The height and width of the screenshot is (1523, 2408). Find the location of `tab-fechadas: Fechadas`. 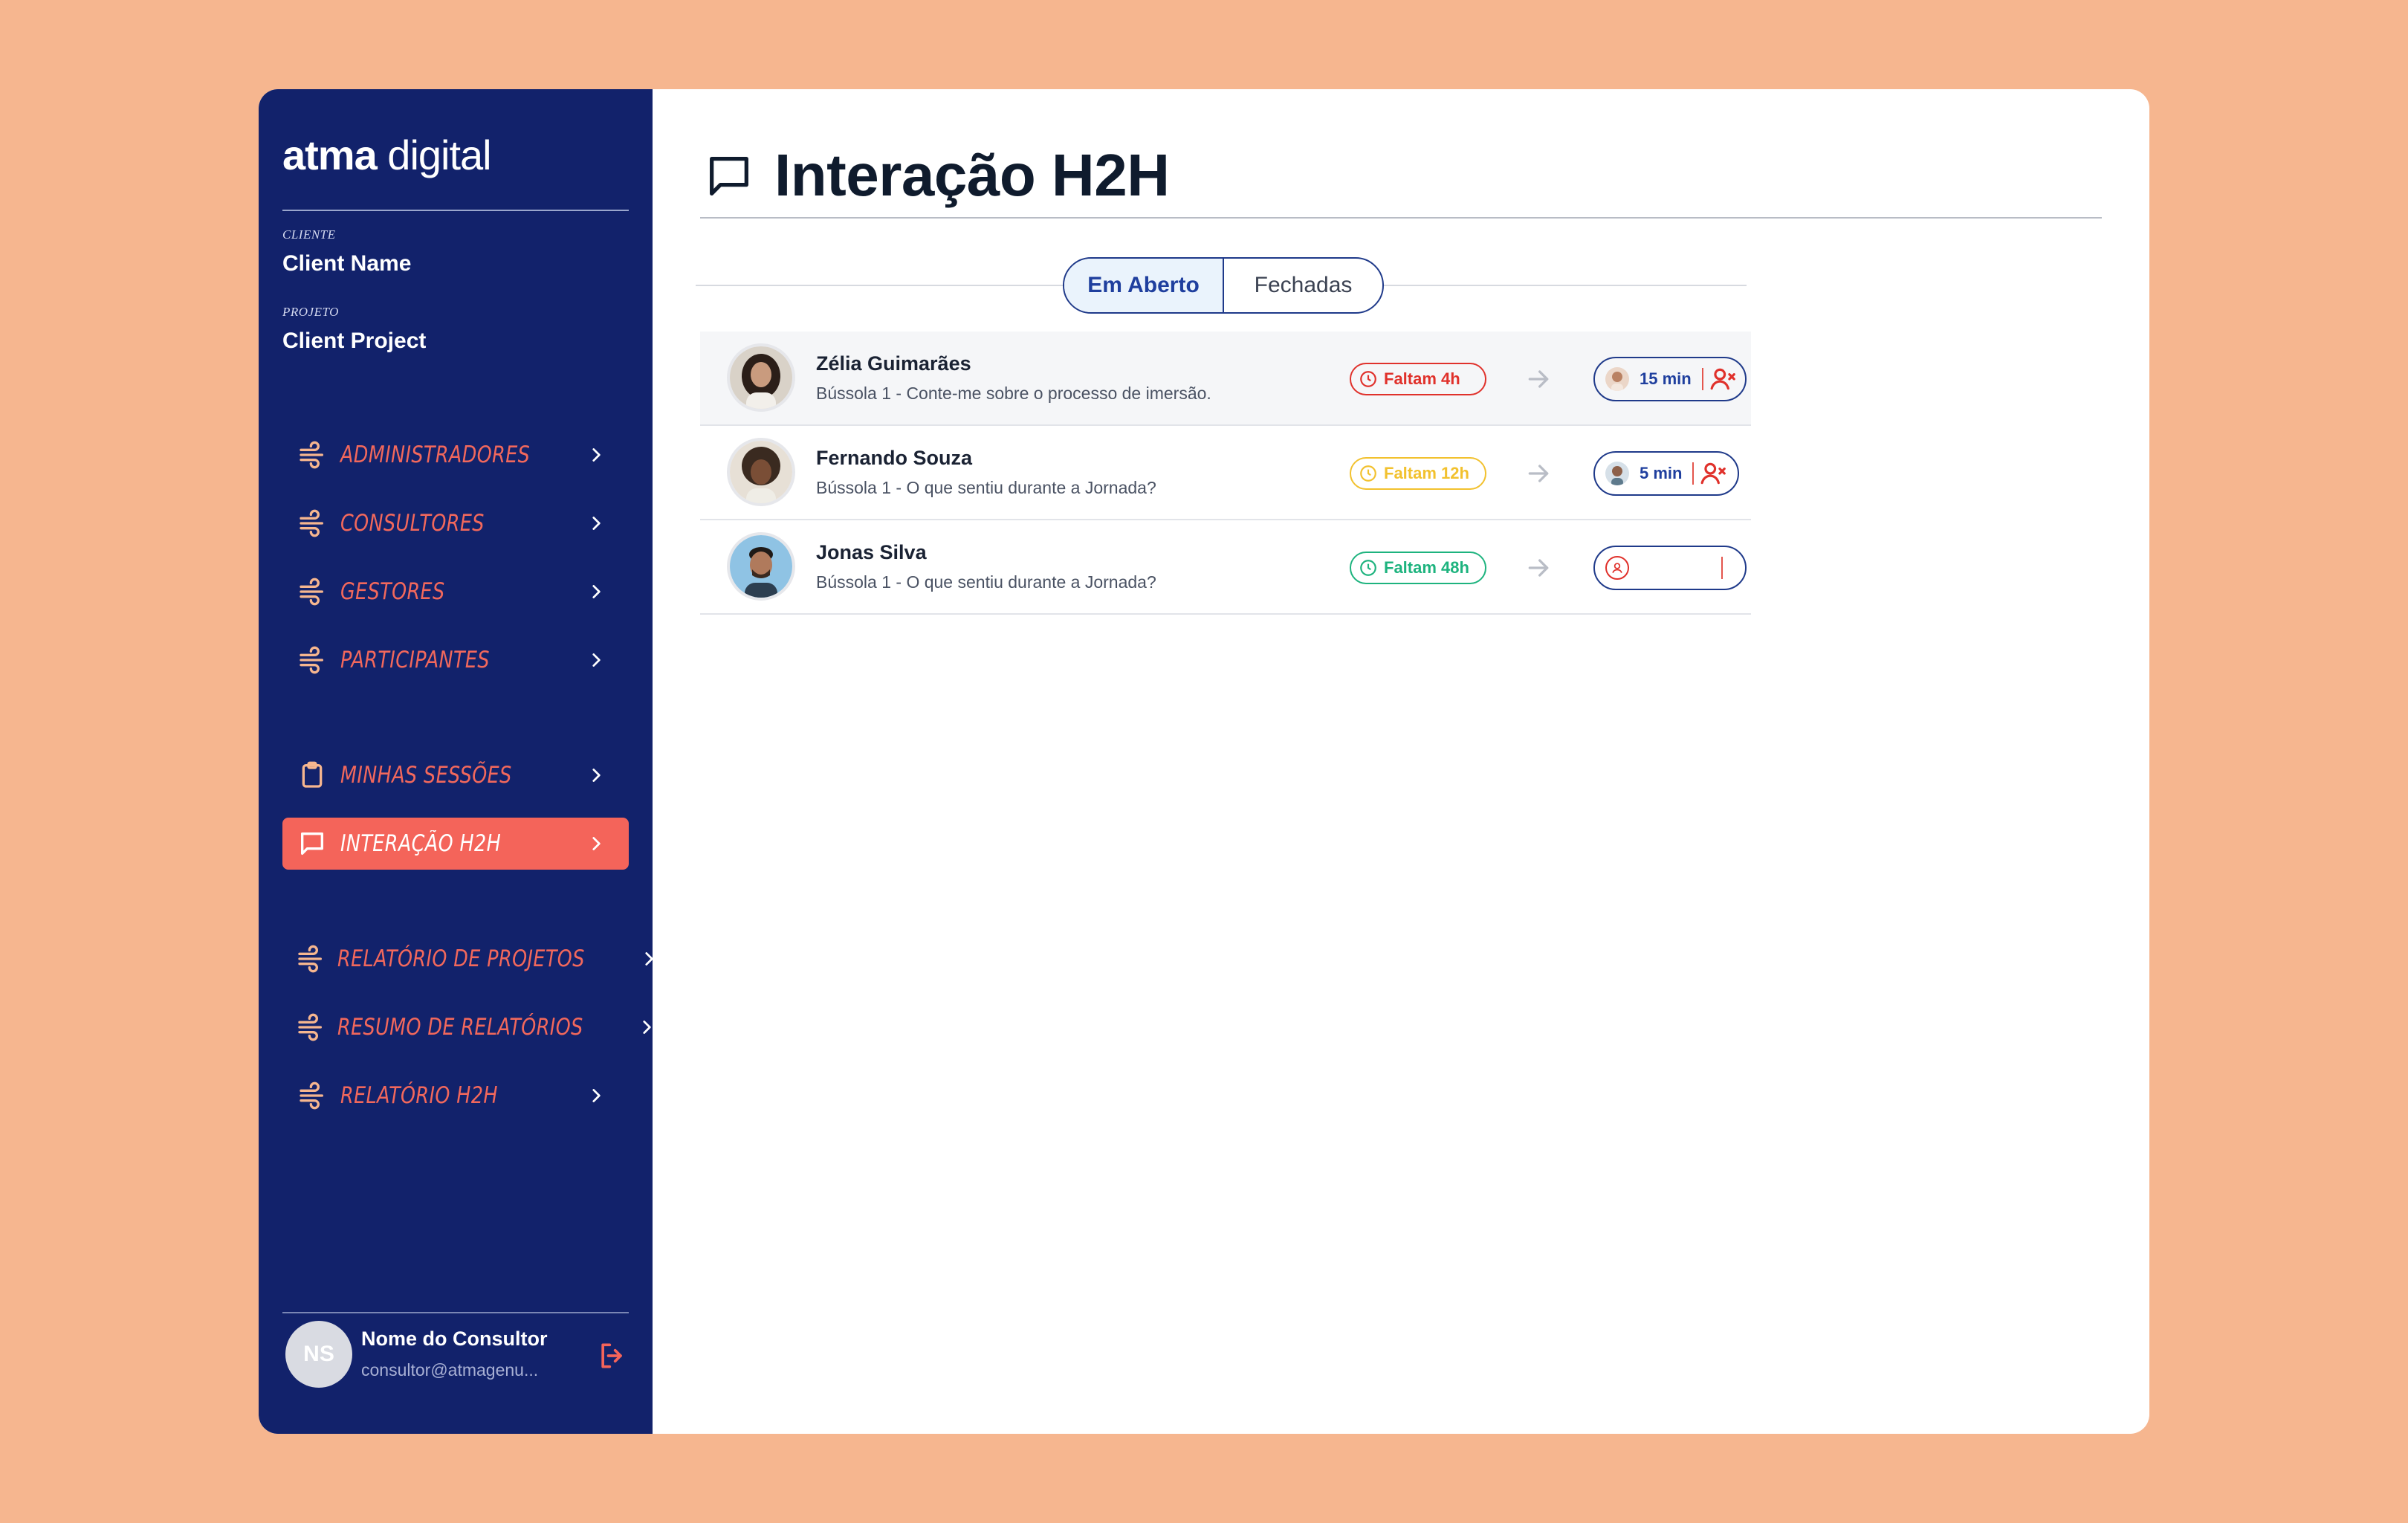

tab-fechadas: Fechadas is located at coordinates (1303, 285).